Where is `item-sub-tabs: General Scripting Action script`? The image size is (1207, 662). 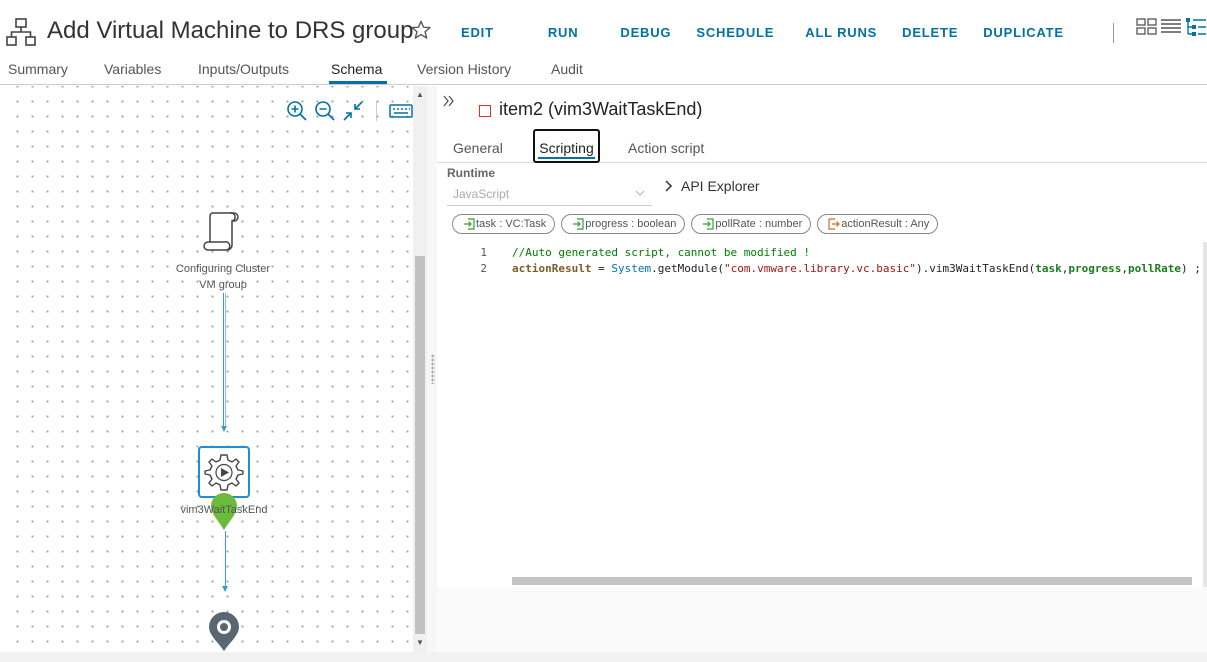
item-sub-tabs: General Scripting Action script is located at coordinates (822, 145).